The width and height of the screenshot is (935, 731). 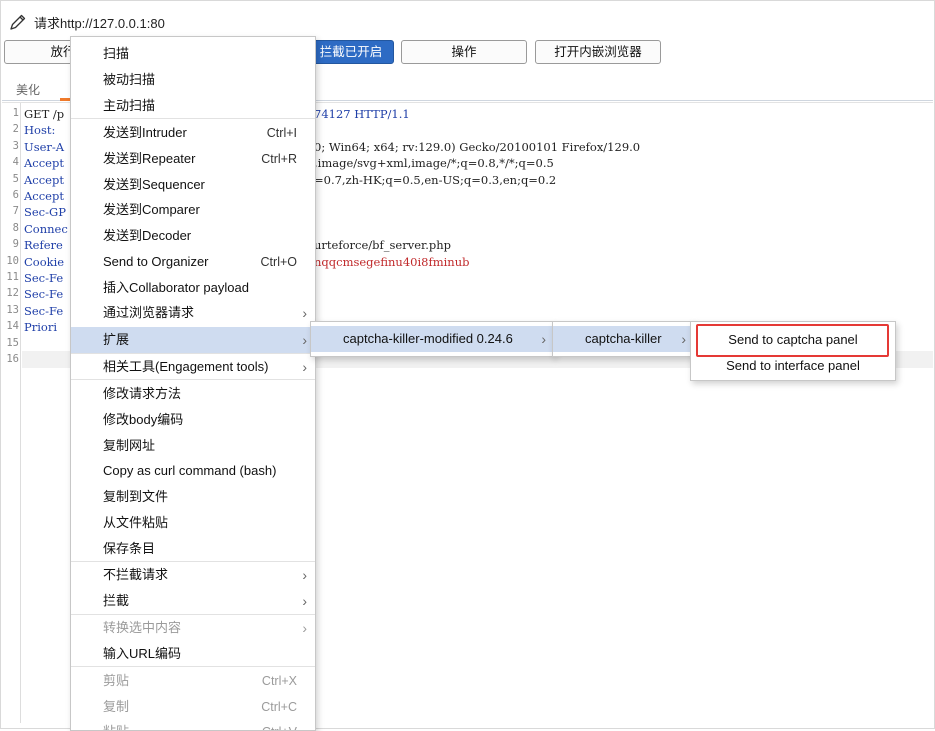 I want to click on menu-item-save-item: 保存条目, so click(x=193, y=549).